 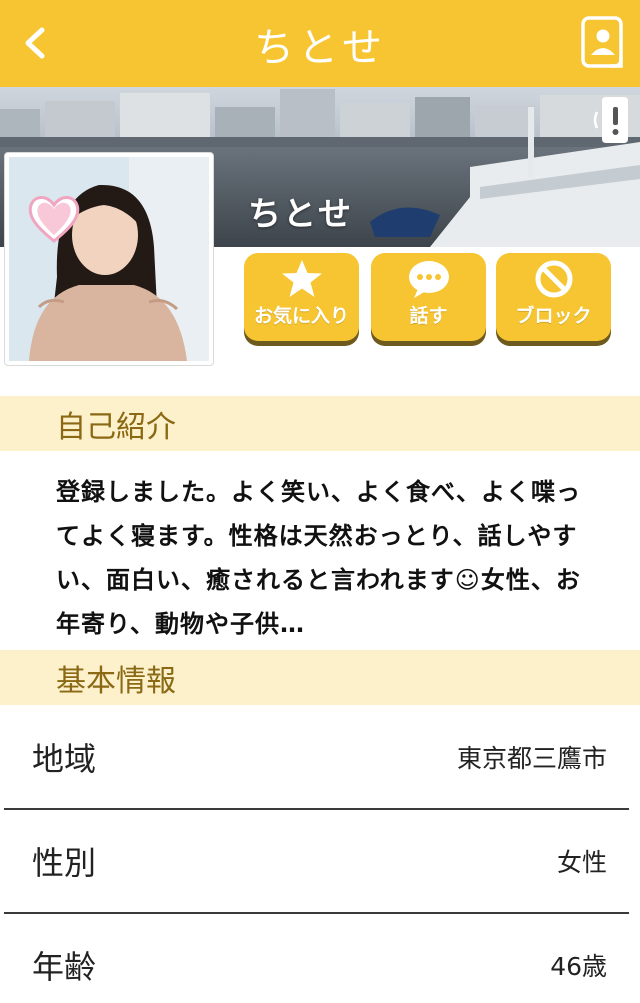 I want to click on contact-card-icon, so click(x=602, y=42).